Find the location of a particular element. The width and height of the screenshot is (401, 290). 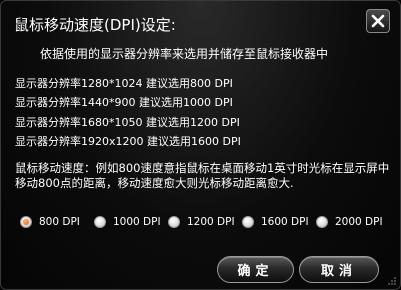

dpi-option-label: 800 DPI is located at coordinates (59, 222).